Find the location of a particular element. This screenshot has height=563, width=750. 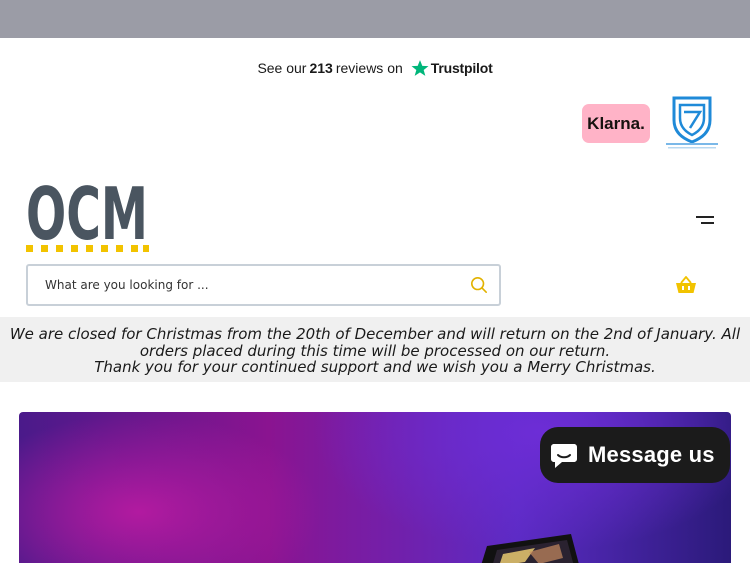

message-us-label: Message us is located at coordinates (651, 454).